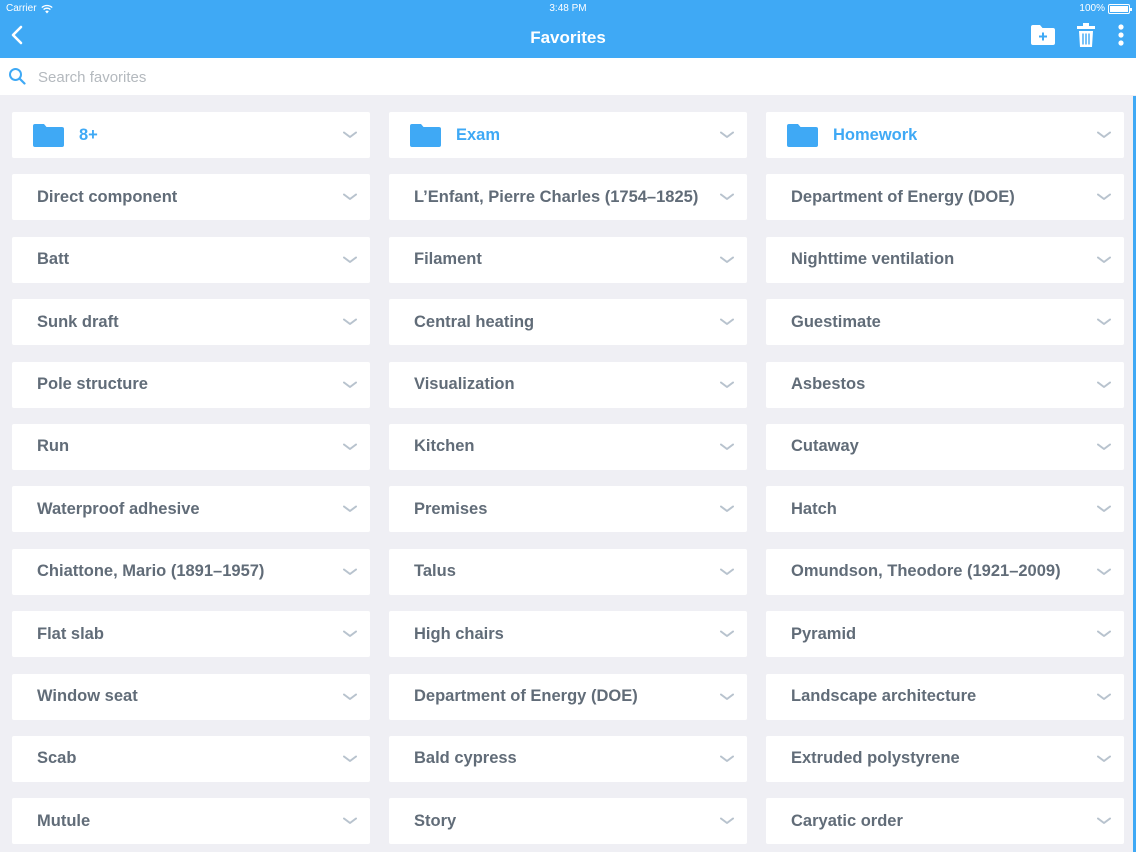 This screenshot has height=852, width=1136. I want to click on favorite-item-card: Caryatic order, so click(945, 821).